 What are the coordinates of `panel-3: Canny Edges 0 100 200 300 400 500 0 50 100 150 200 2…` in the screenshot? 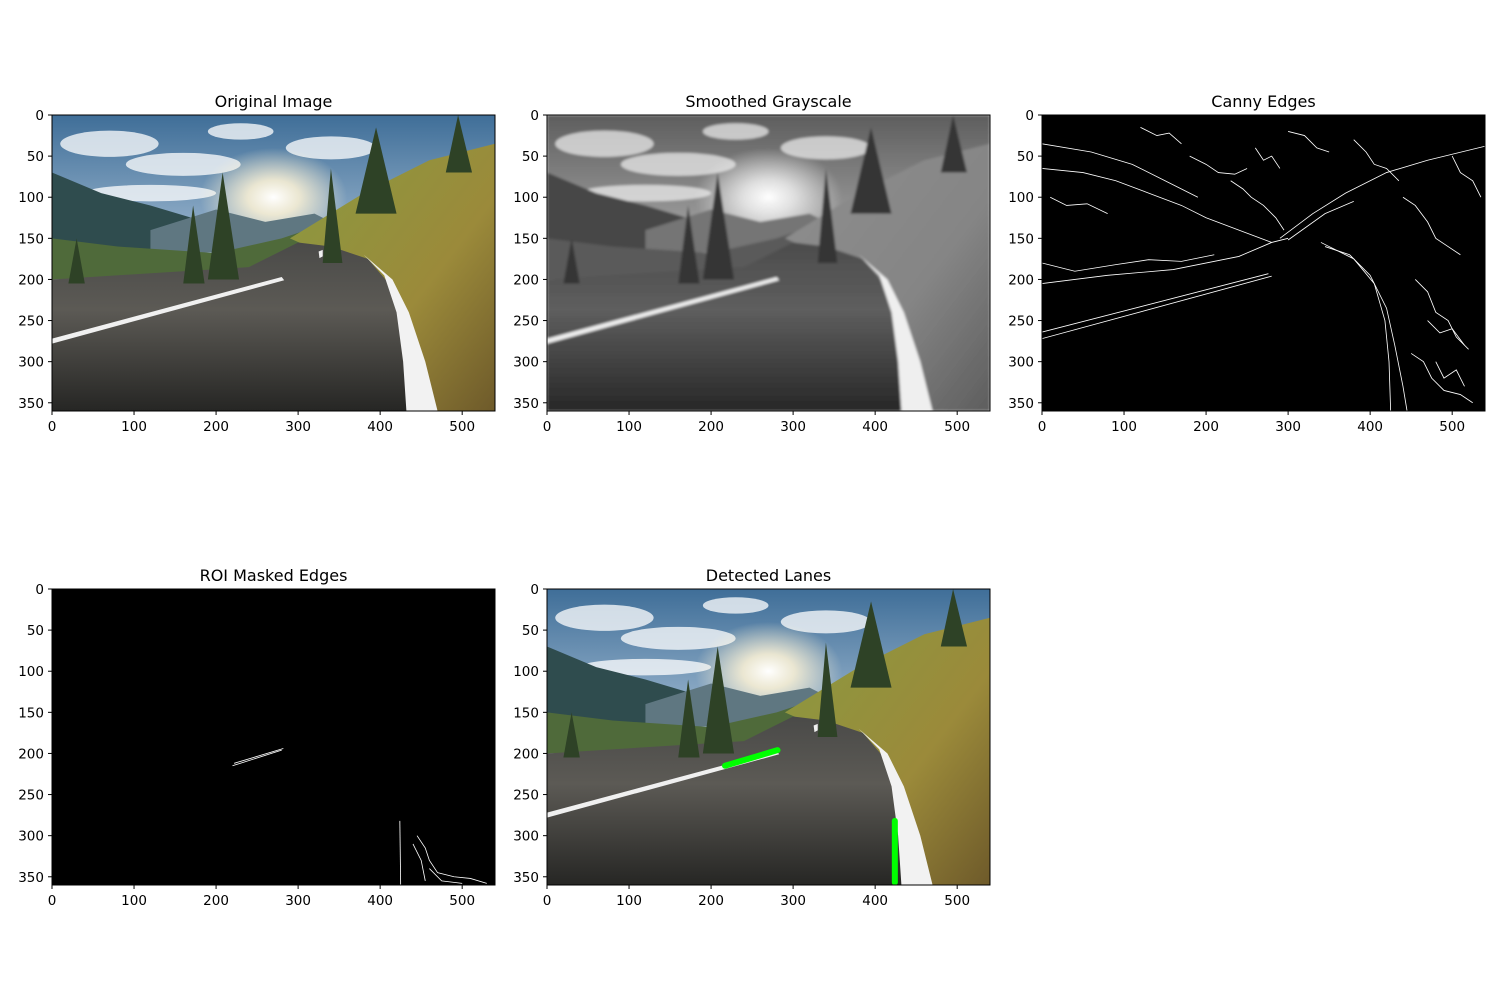 It's located at (1247, 263).